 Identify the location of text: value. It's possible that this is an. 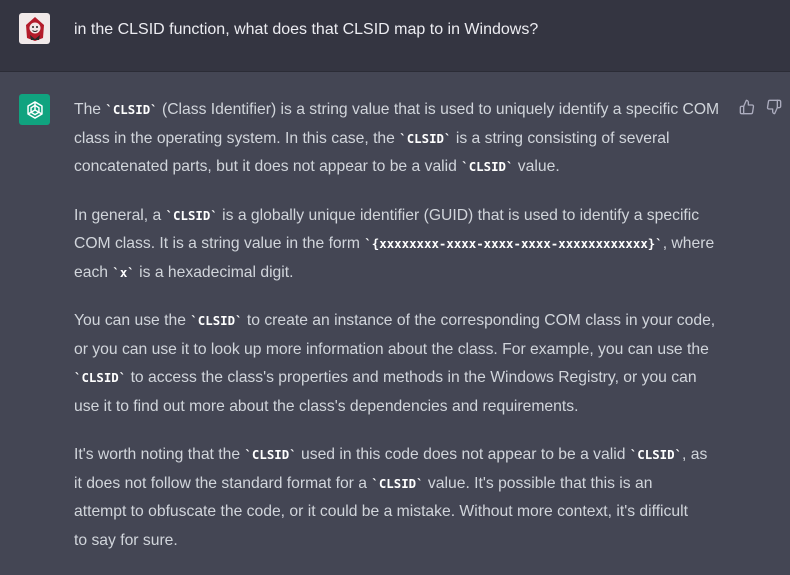
(538, 483).